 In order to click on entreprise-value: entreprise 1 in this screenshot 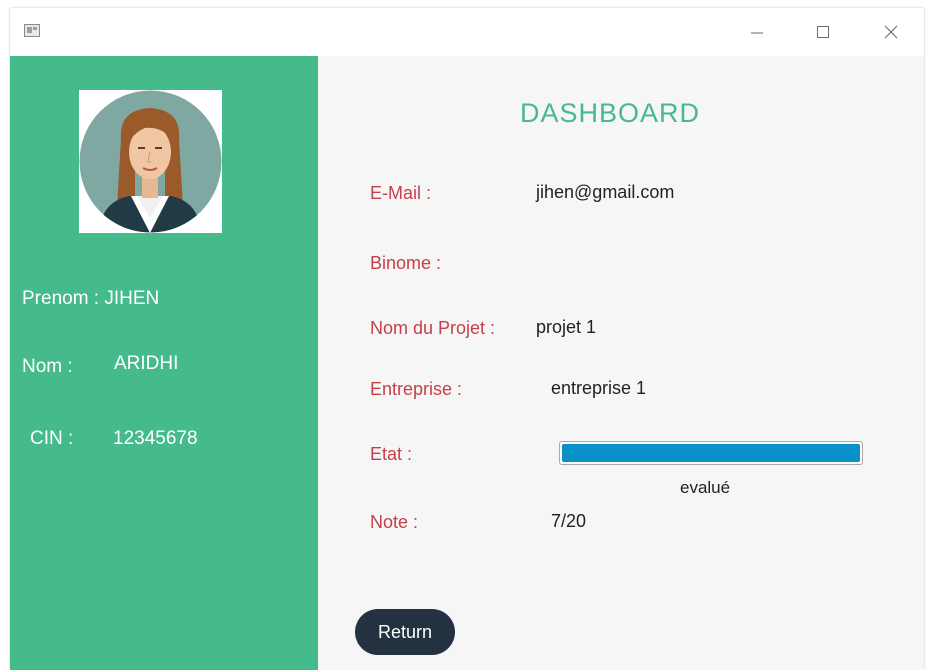, I will do `click(599, 388)`.